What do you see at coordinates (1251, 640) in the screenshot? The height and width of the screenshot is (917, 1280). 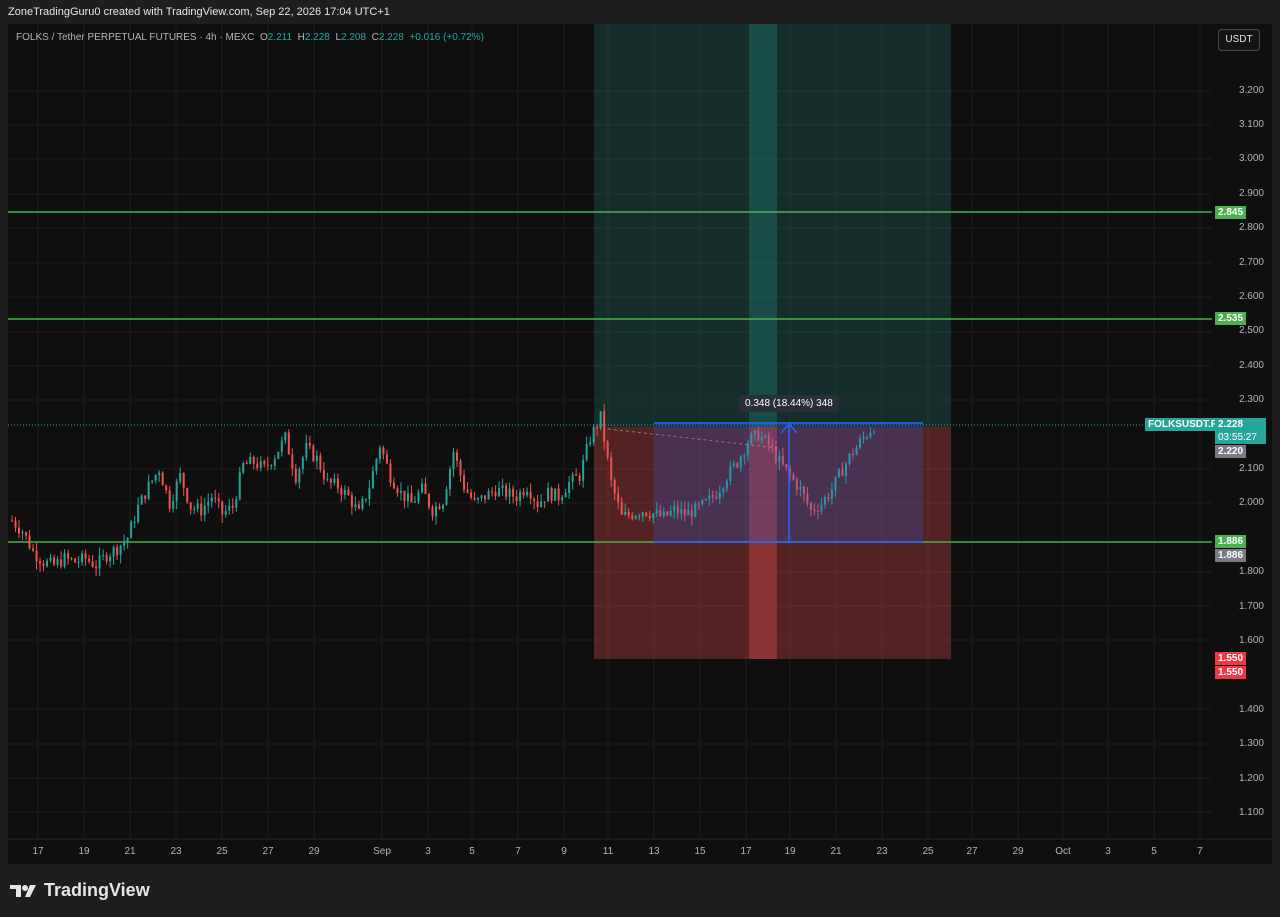 I see `price-label: 1.600` at bounding box center [1251, 640].